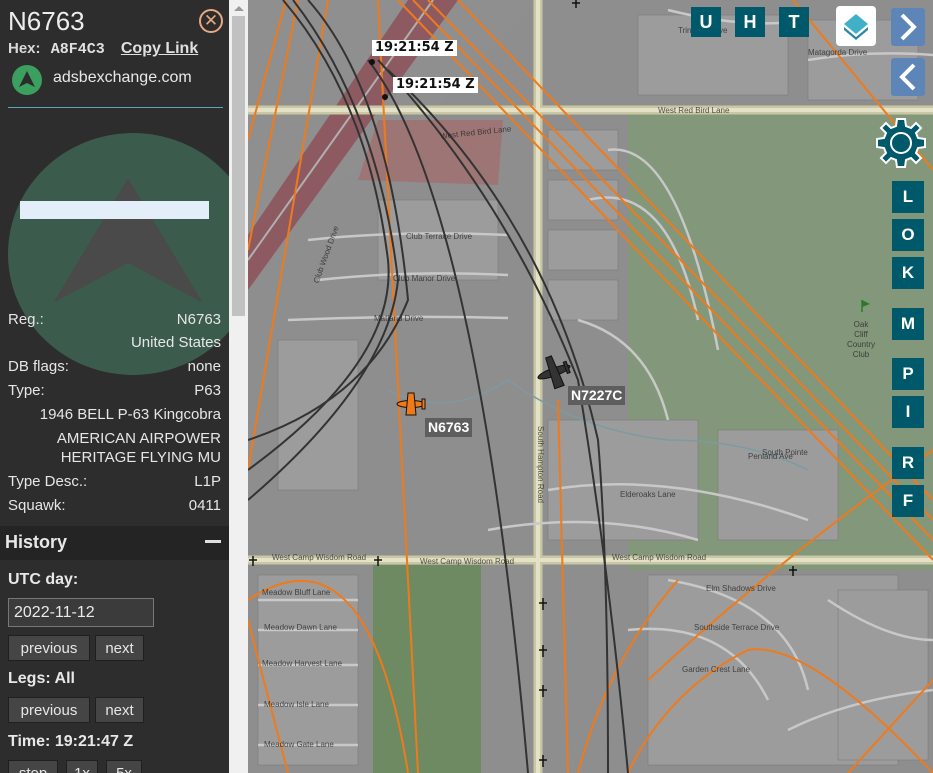  I want to click on map-layers-button, so click(856, 26).